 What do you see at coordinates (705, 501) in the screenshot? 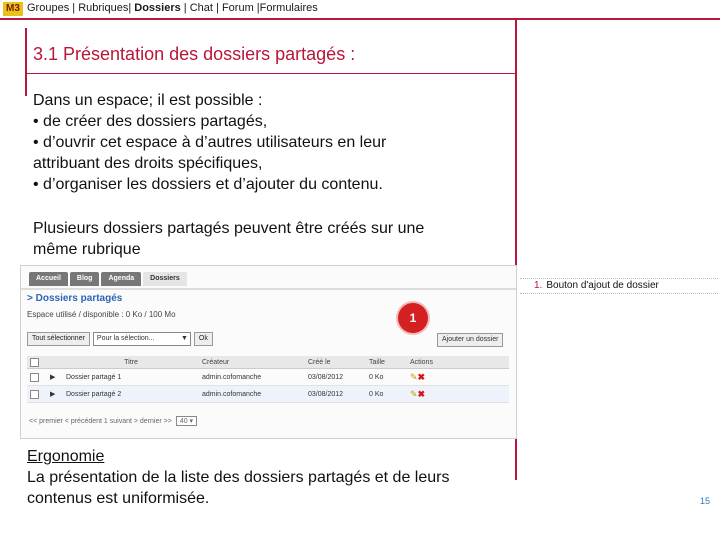
I see `page-number: 15` at bounding box center [705, 501].